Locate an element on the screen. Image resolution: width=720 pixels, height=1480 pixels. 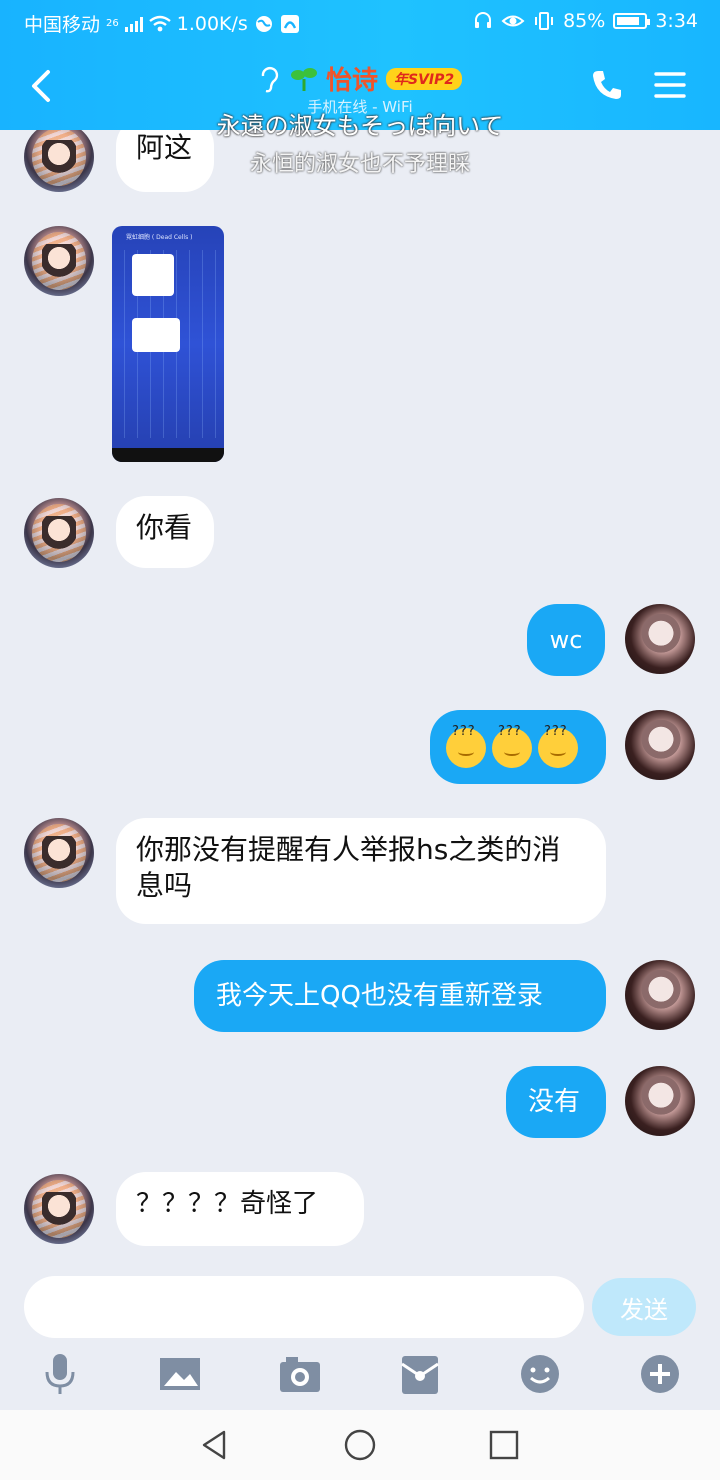
message-text: ？？？？奇怪了 is located at coordinates (227, 1204).